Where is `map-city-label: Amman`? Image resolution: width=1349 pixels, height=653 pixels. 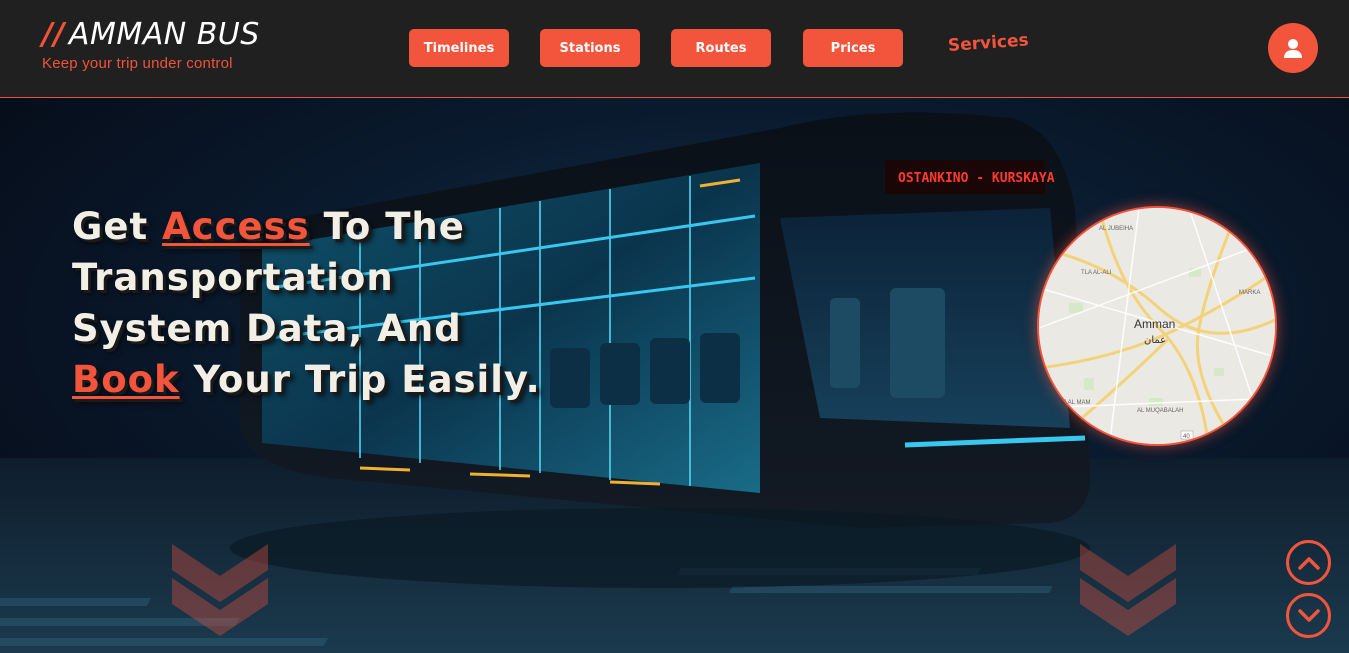
map-city-label: Amman is located at coordinates (1154, 324).